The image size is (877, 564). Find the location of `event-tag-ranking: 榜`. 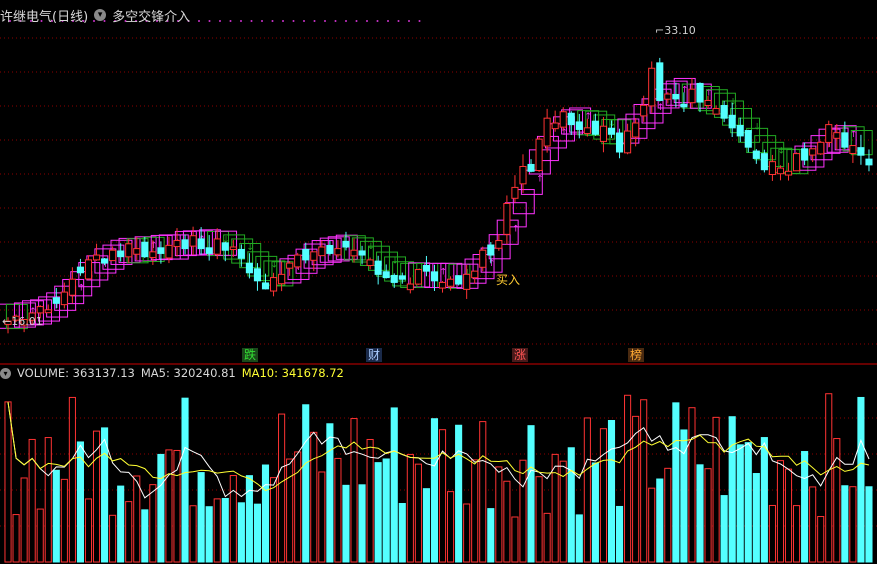

event-tag-ranking: 榜 is located at coordinates (636, 355).